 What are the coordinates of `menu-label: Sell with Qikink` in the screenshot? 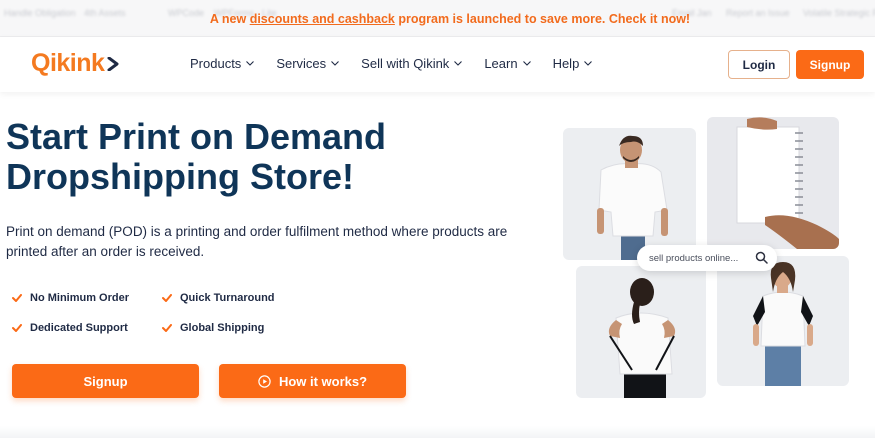 It's located at (405, 63).